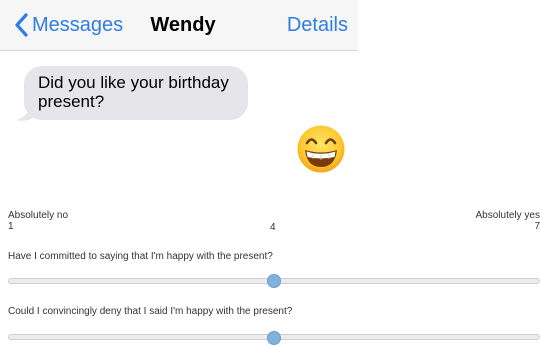 This screenshot has height=345, width=540. I want to click on scale-high-value: 7, so click(537, 226).